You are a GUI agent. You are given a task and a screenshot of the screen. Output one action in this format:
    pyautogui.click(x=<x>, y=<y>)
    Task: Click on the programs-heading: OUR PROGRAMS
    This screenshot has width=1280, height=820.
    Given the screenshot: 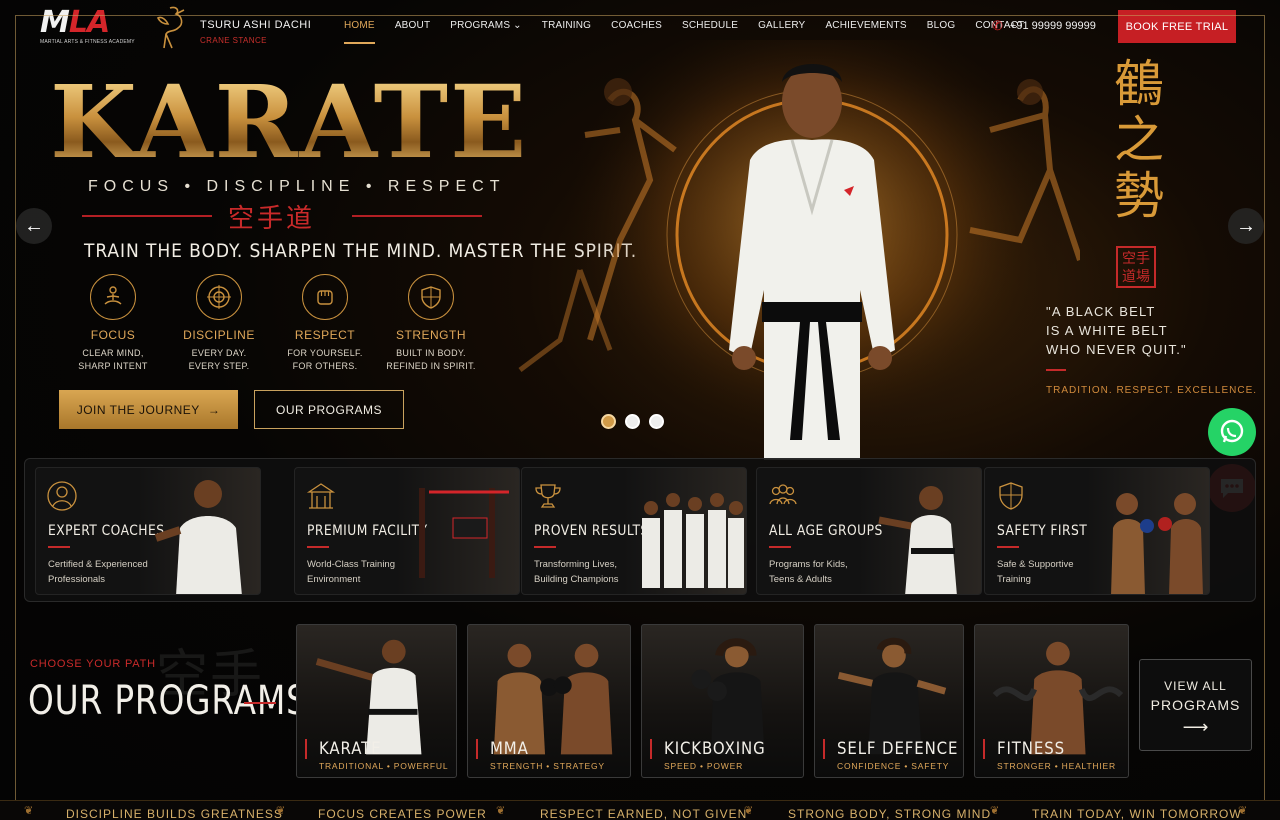 What is the action you would take?
    pyautogui.click(x=168, y=701)
    